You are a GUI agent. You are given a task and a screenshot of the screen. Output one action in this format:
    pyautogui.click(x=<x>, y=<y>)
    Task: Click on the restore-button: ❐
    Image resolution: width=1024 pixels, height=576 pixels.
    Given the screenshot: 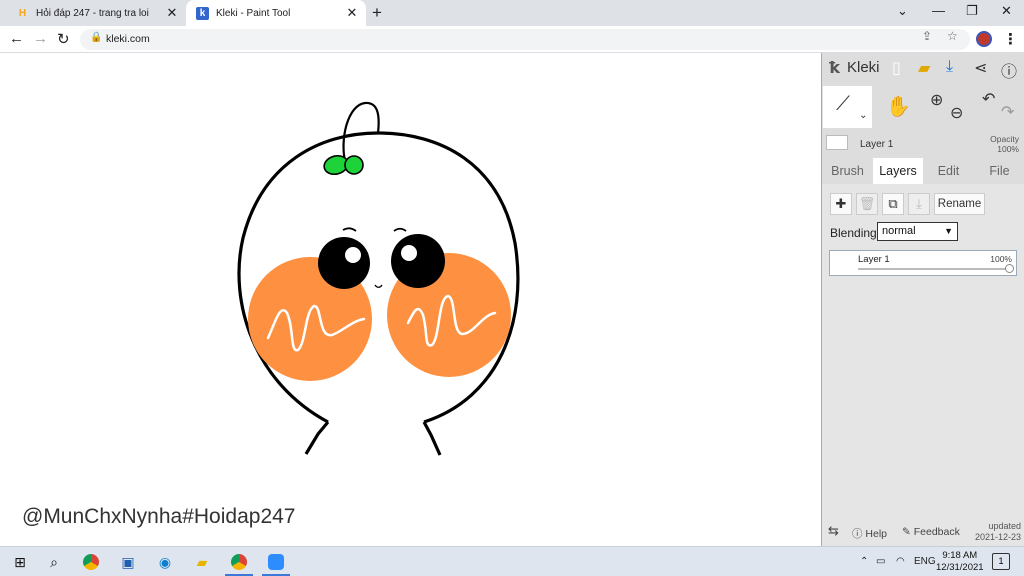 What is the action you would take?
    pyautogui.click(x=972, y=11)
    